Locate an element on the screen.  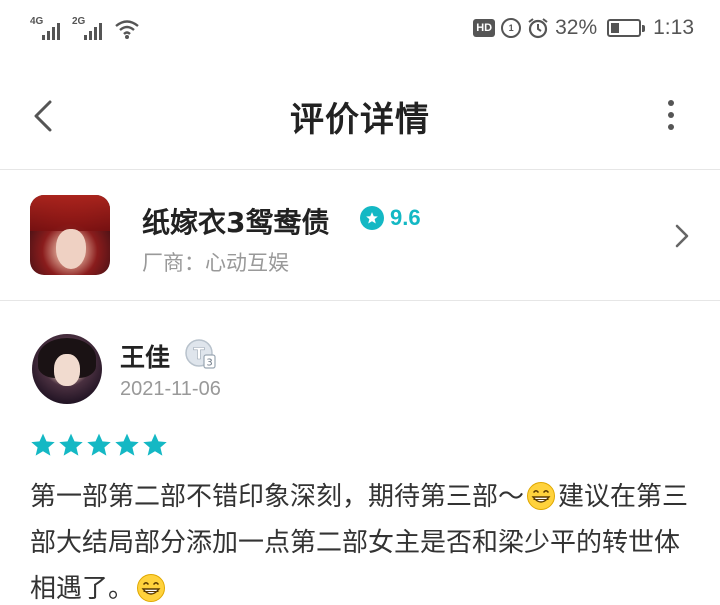
svg-text: T is located at coordinates (199, 353).